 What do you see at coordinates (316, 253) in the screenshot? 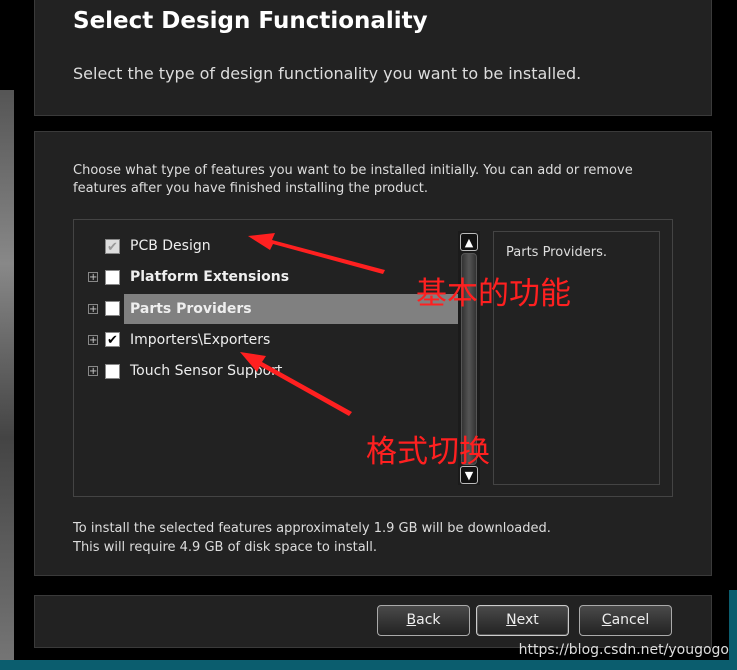
I see `arrow-basic` at bounding box center [316, 253].